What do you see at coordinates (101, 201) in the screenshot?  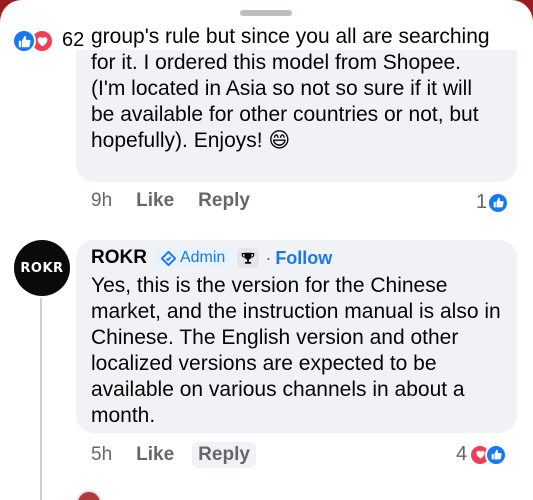 I see `comment-timestamp: 9h` at bounding box center [101, 201].